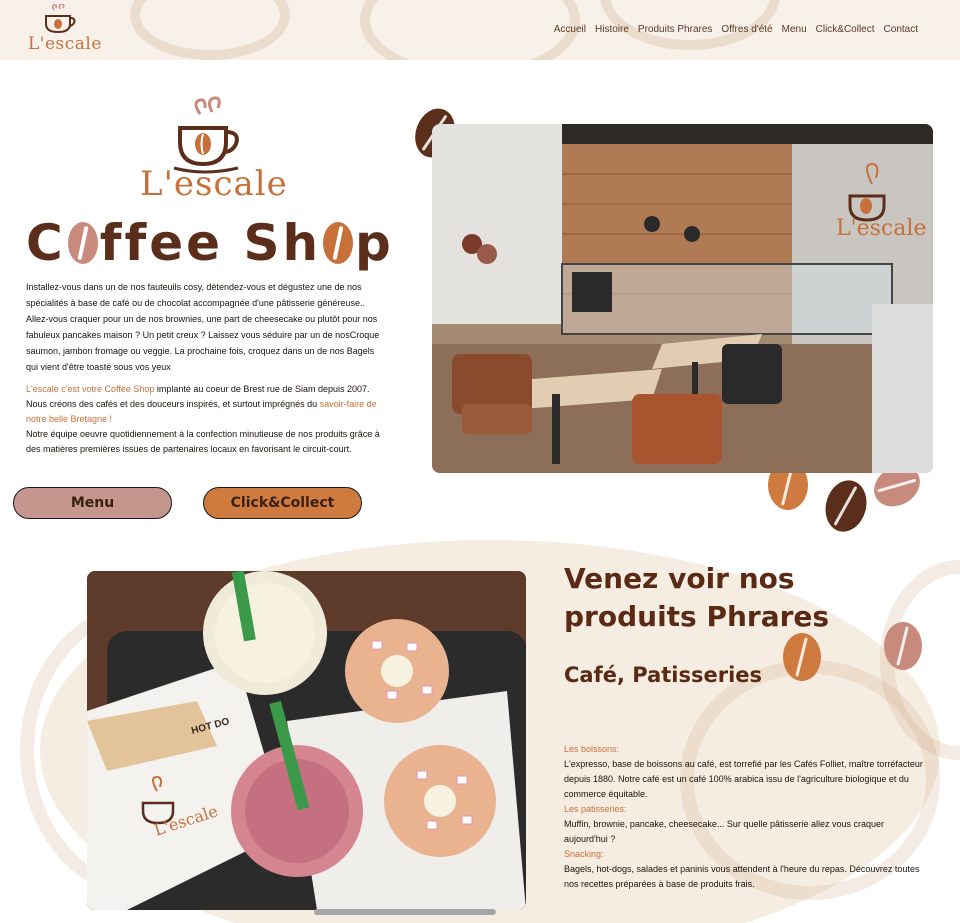 This screenshot has width=960, height=923. Describe the element at coordinates (214, 184) in the screenshot. I see `hero-logo-text: L'escale` at that location.